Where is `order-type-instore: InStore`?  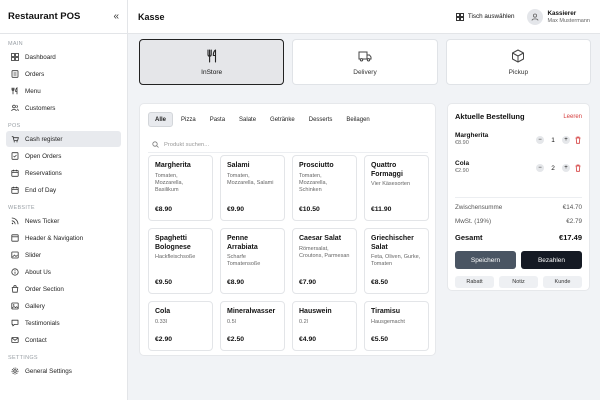 order-type-instore: InStore is located at coordinates (212, 62).